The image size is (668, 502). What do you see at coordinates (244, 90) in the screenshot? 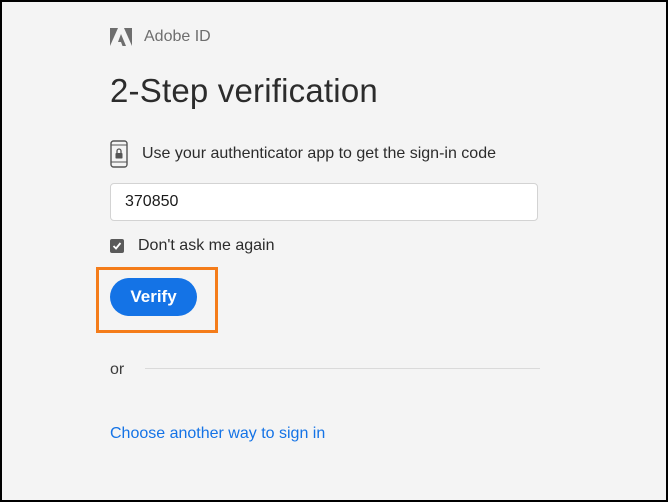
I see `page-title: 2-Step verification` at bounding box center [244, 90].